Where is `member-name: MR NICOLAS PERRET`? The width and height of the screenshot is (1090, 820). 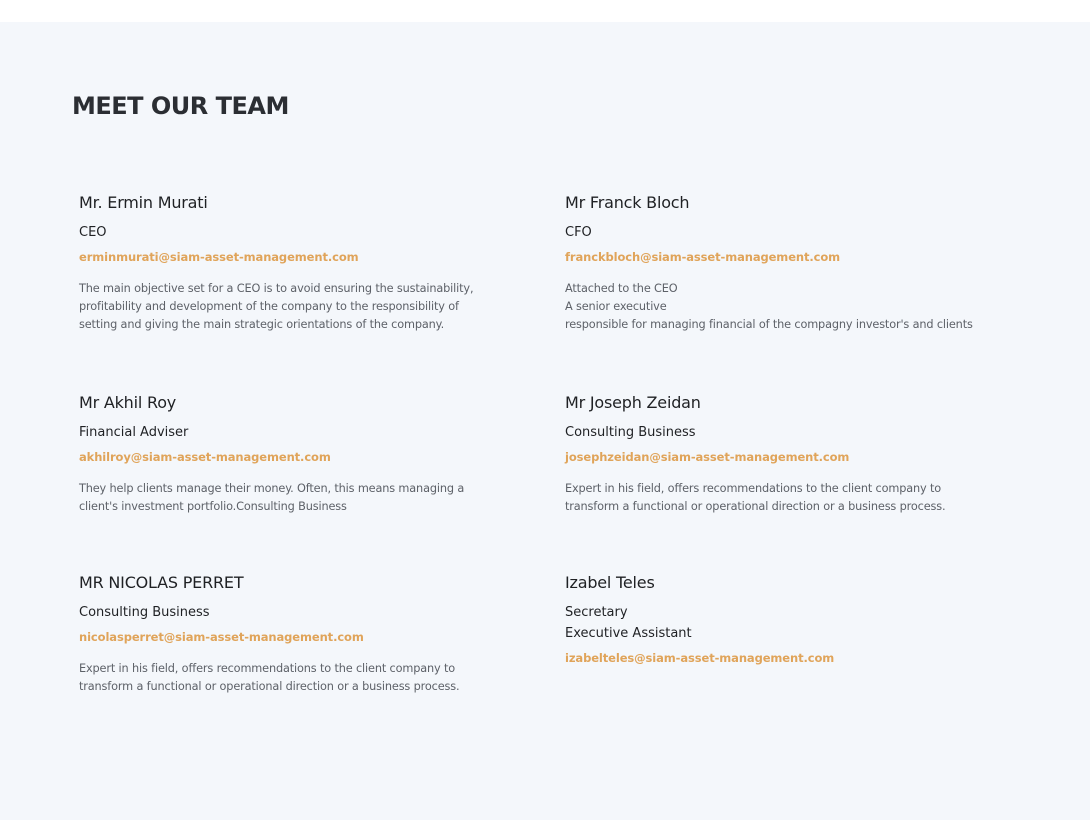 member-name: MR NICOLAS PERRET is located at coordinates (161, 582).